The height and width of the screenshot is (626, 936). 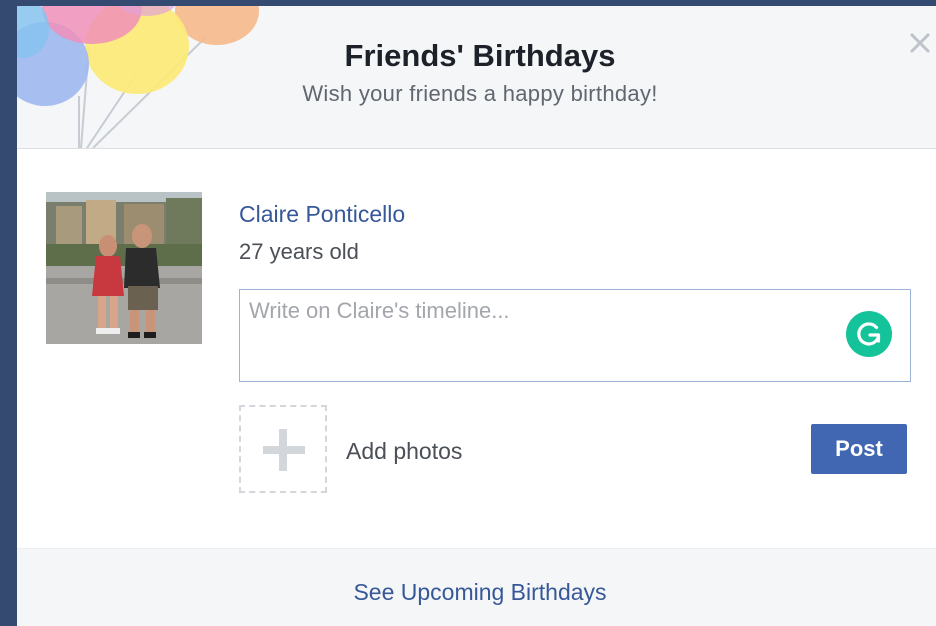 I want to click on grammarly-button, so click(x=869, y=334).